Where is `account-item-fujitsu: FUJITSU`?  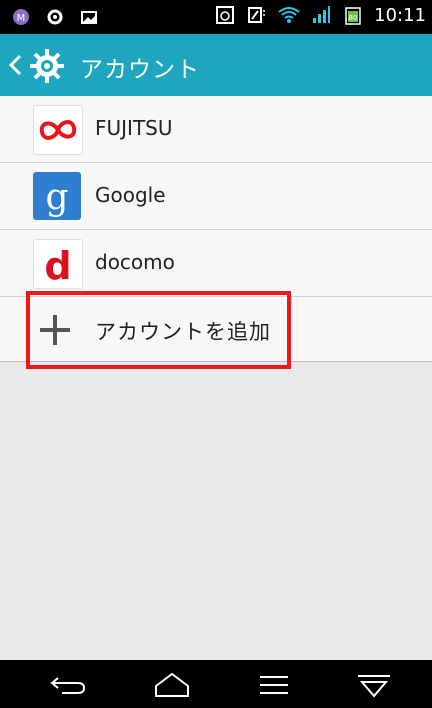 account-item-fujitsu: FUJITSU is located at coordinates (216, 129).